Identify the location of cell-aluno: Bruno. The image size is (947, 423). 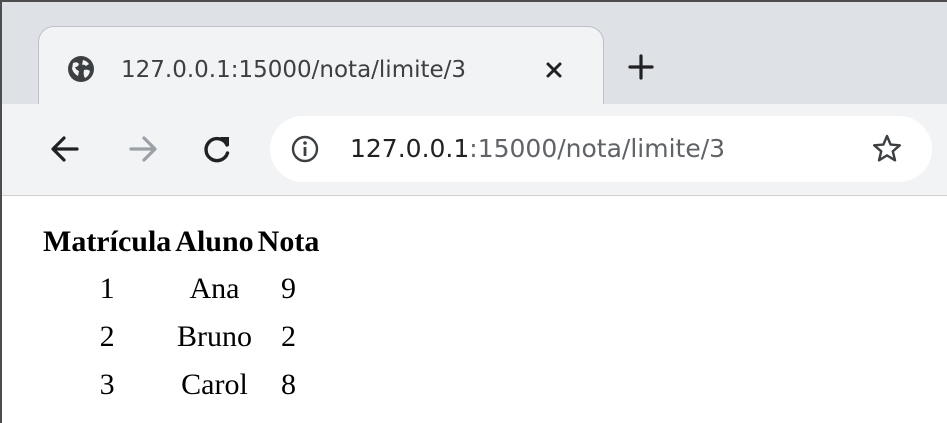
(214, 336).